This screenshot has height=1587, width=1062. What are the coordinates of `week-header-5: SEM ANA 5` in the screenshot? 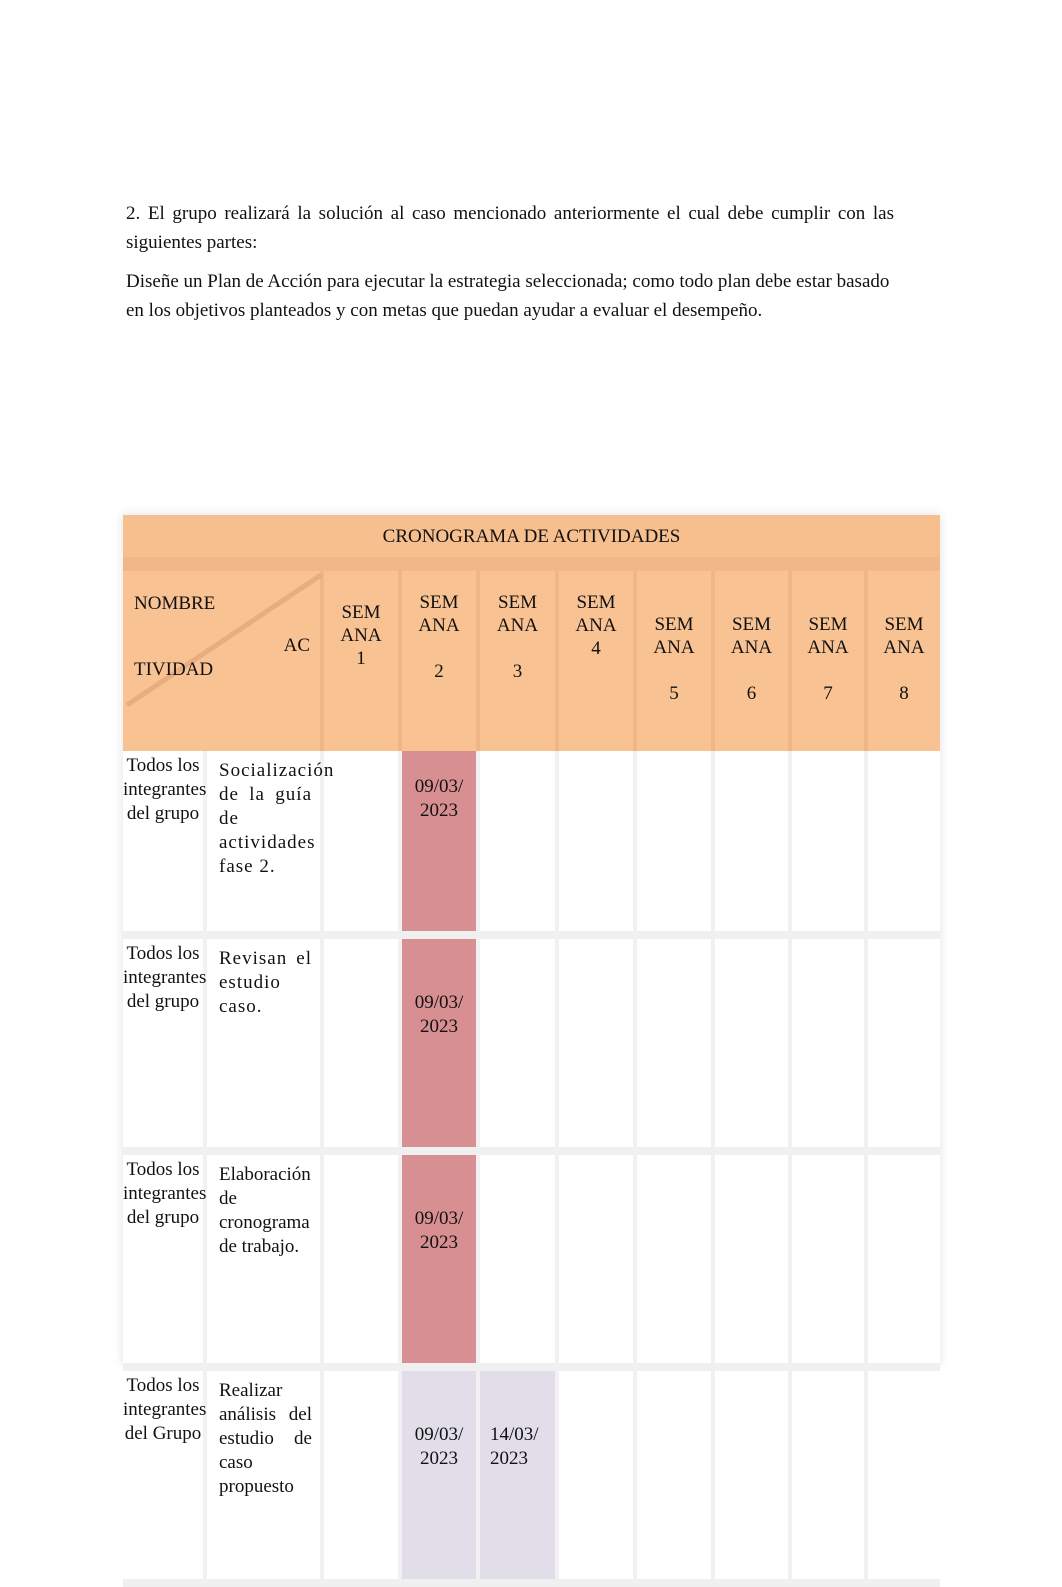 It's located at (675, 657).